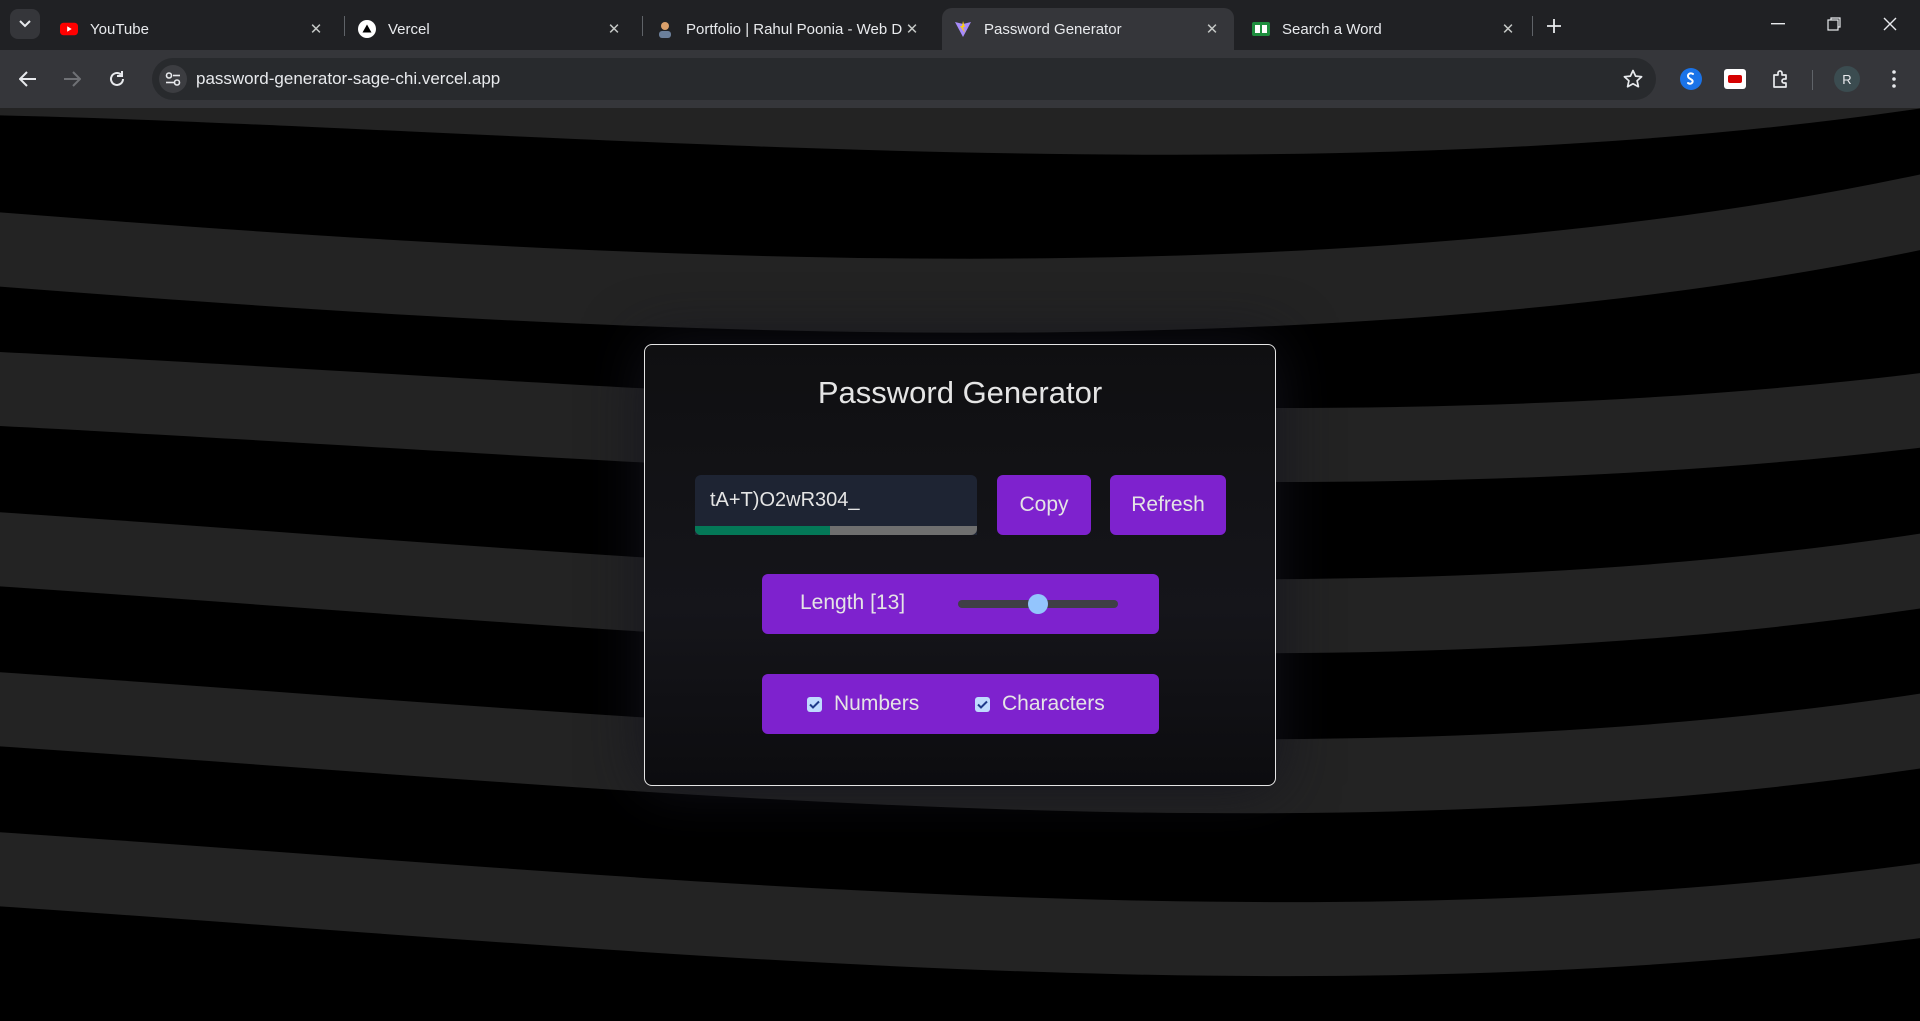 This screenshot has height=1021, width=1920. What do you see at coordinates (877, 703) in the screenshot?
I see `numbers-label: Numbers` at bounding box center [877, 703].